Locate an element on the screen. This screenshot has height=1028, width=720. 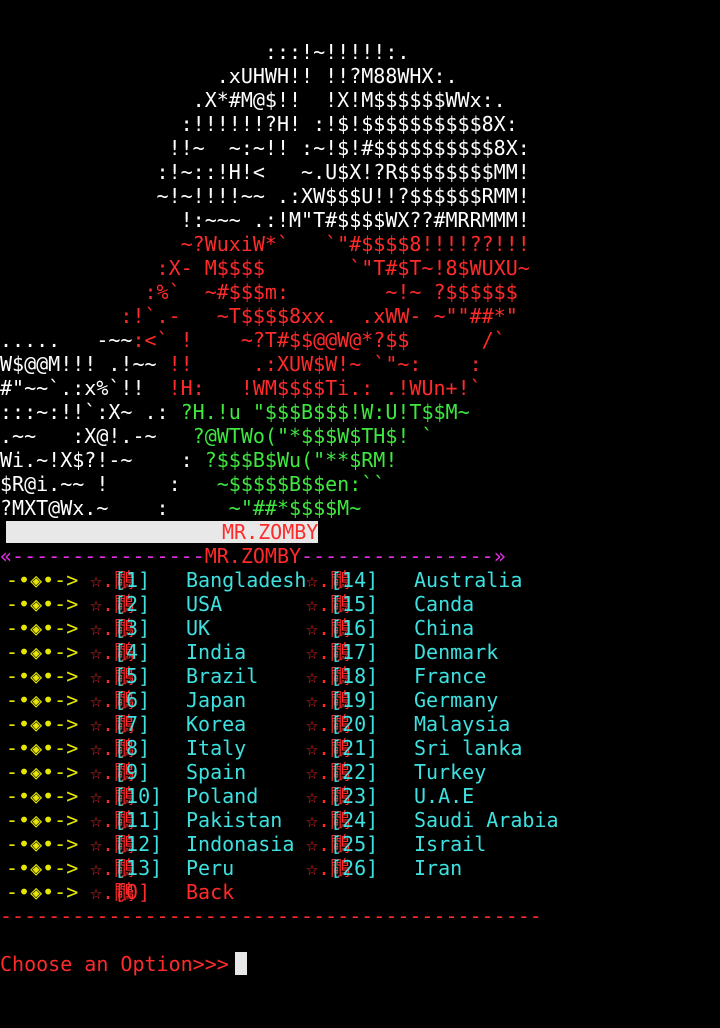
menu-option-israil: Israil is located at coordinates (450, 844).